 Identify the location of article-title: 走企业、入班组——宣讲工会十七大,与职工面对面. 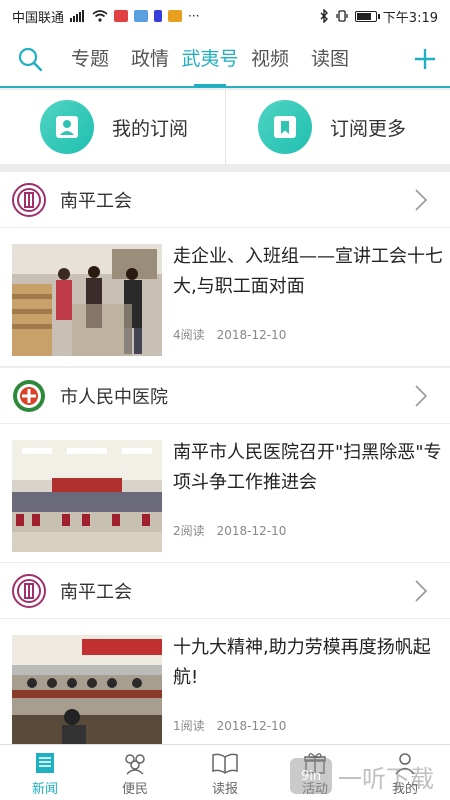
(308, 271).